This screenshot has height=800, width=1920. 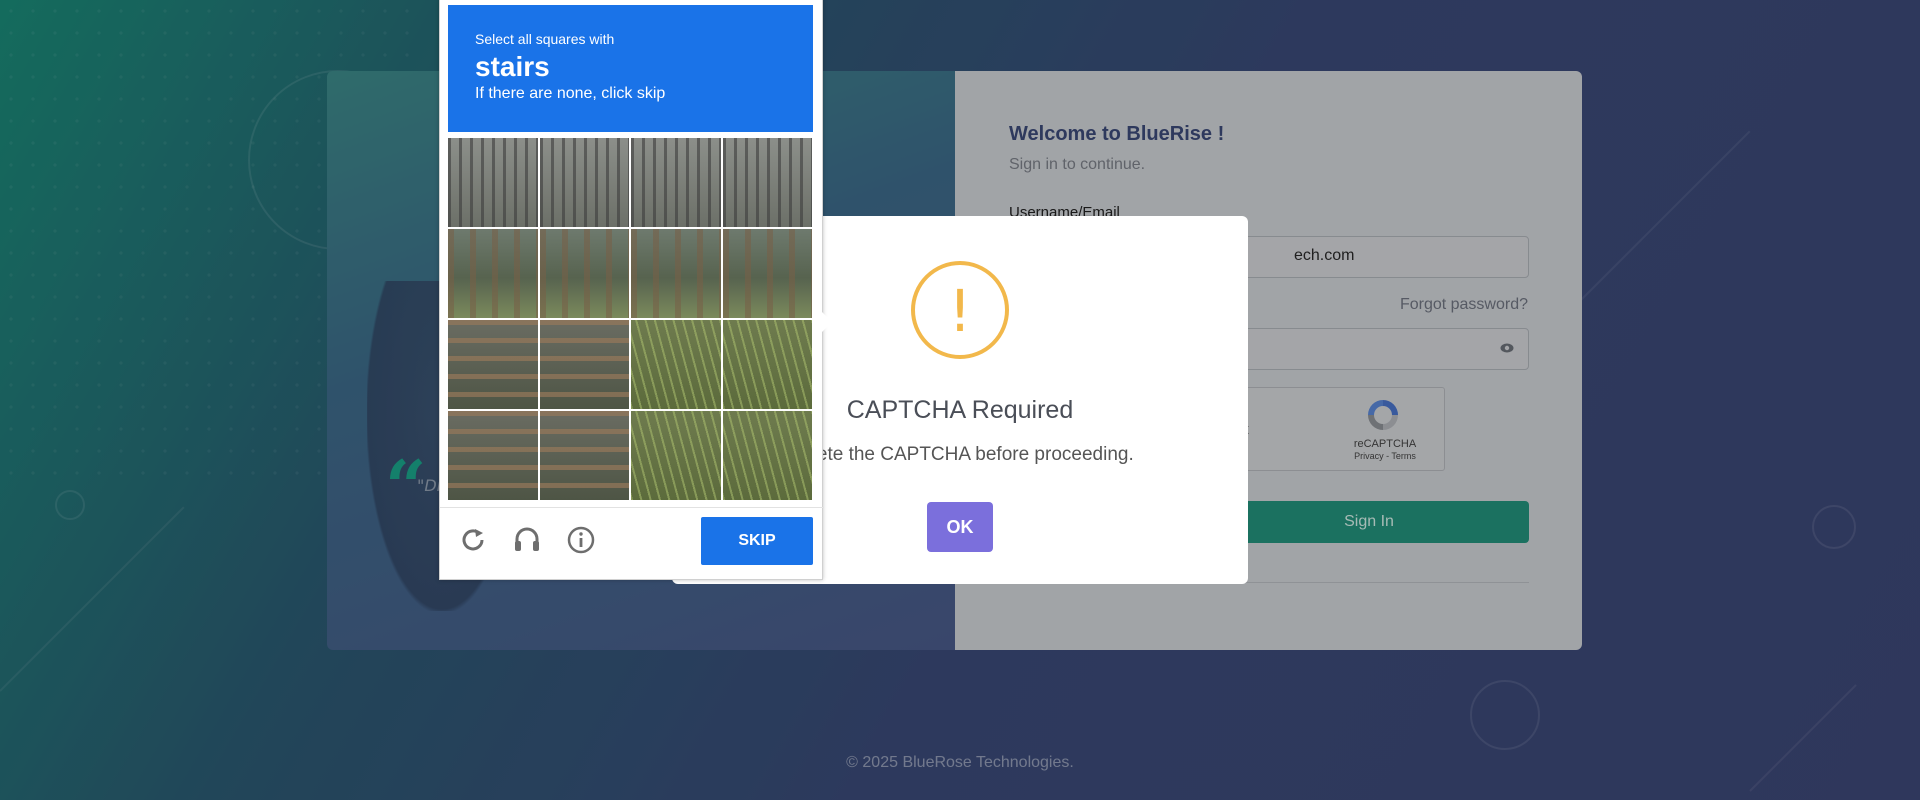 I want to click on challenge-target-object: stairs, so click(x=512, y=66).